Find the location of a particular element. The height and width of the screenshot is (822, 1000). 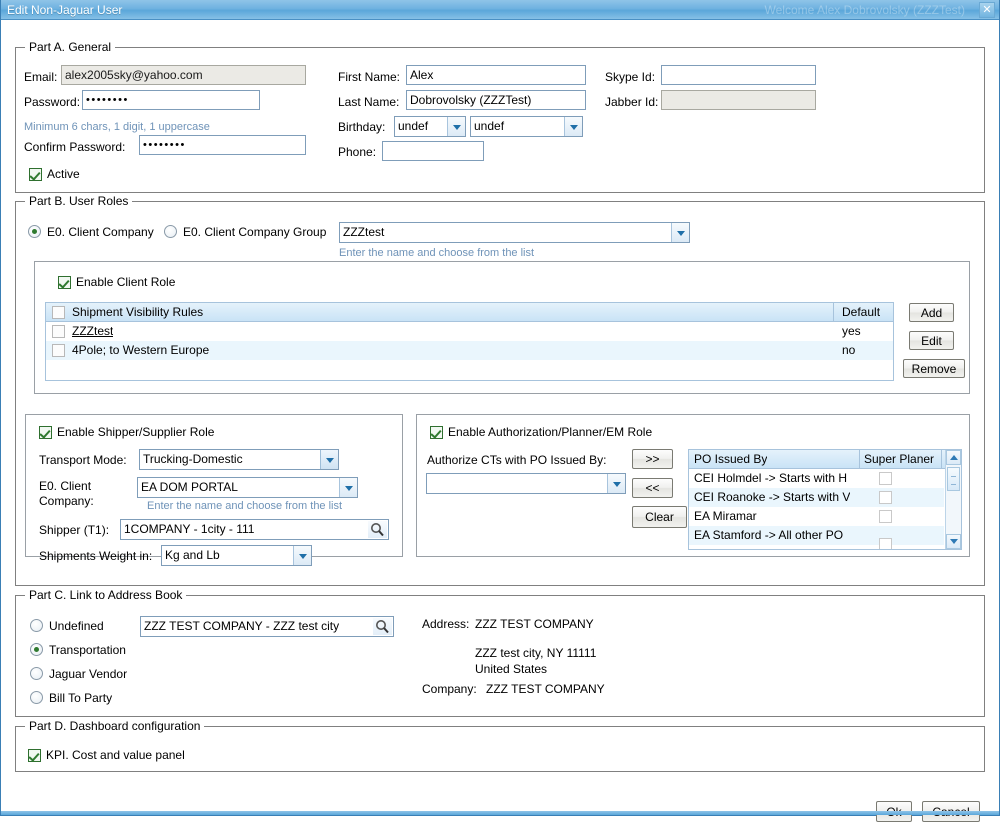

radio-client-company-label: E0. Client Company is located at coordinates (100, 232).